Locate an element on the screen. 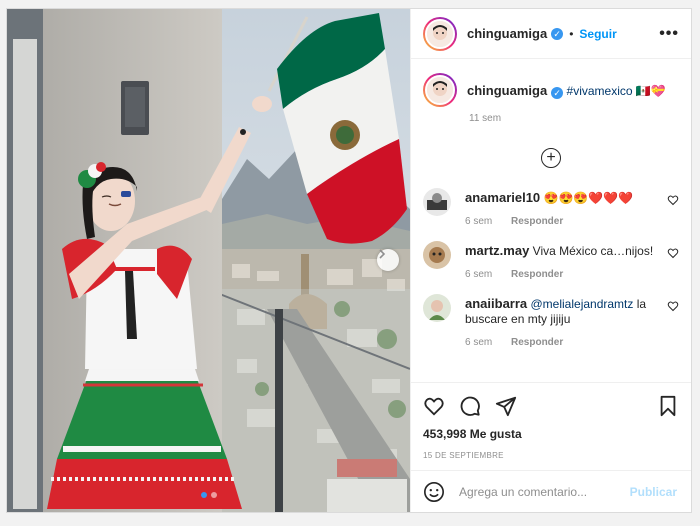 The height and width of the screenshot is (526, 700). caption-meta: 11 sem is located at coordinates (574, 118).